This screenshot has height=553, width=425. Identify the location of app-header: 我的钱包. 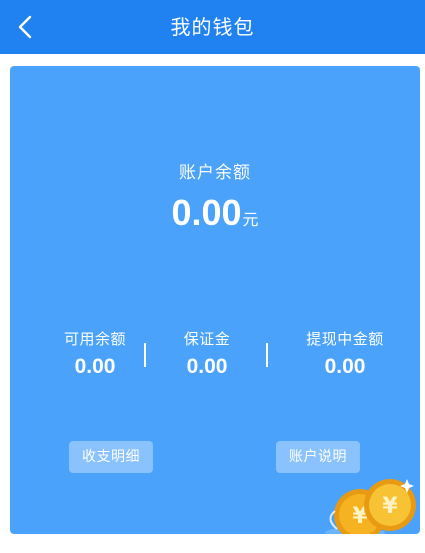
(212, 27).